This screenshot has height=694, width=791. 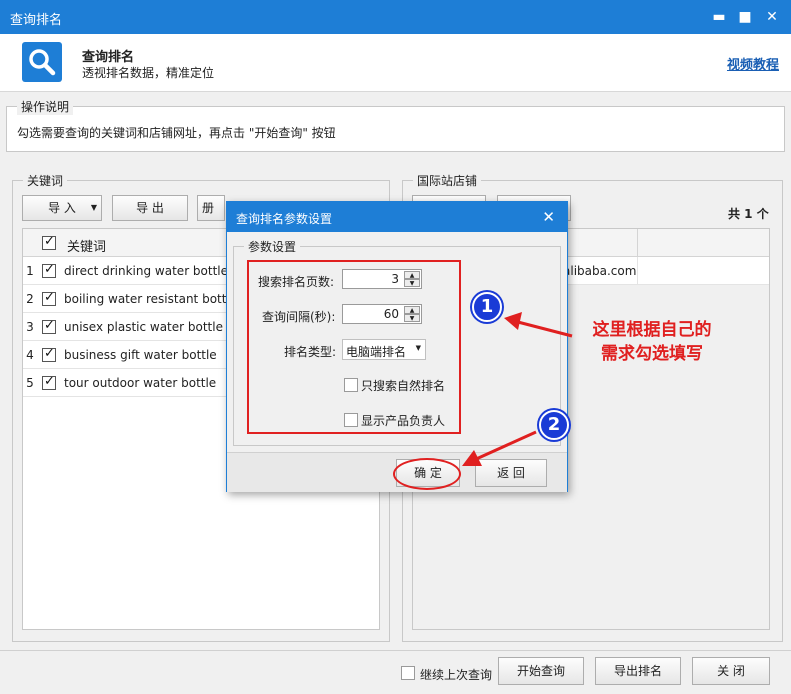 I want to click on search-icon, so click(x=42, y=62).